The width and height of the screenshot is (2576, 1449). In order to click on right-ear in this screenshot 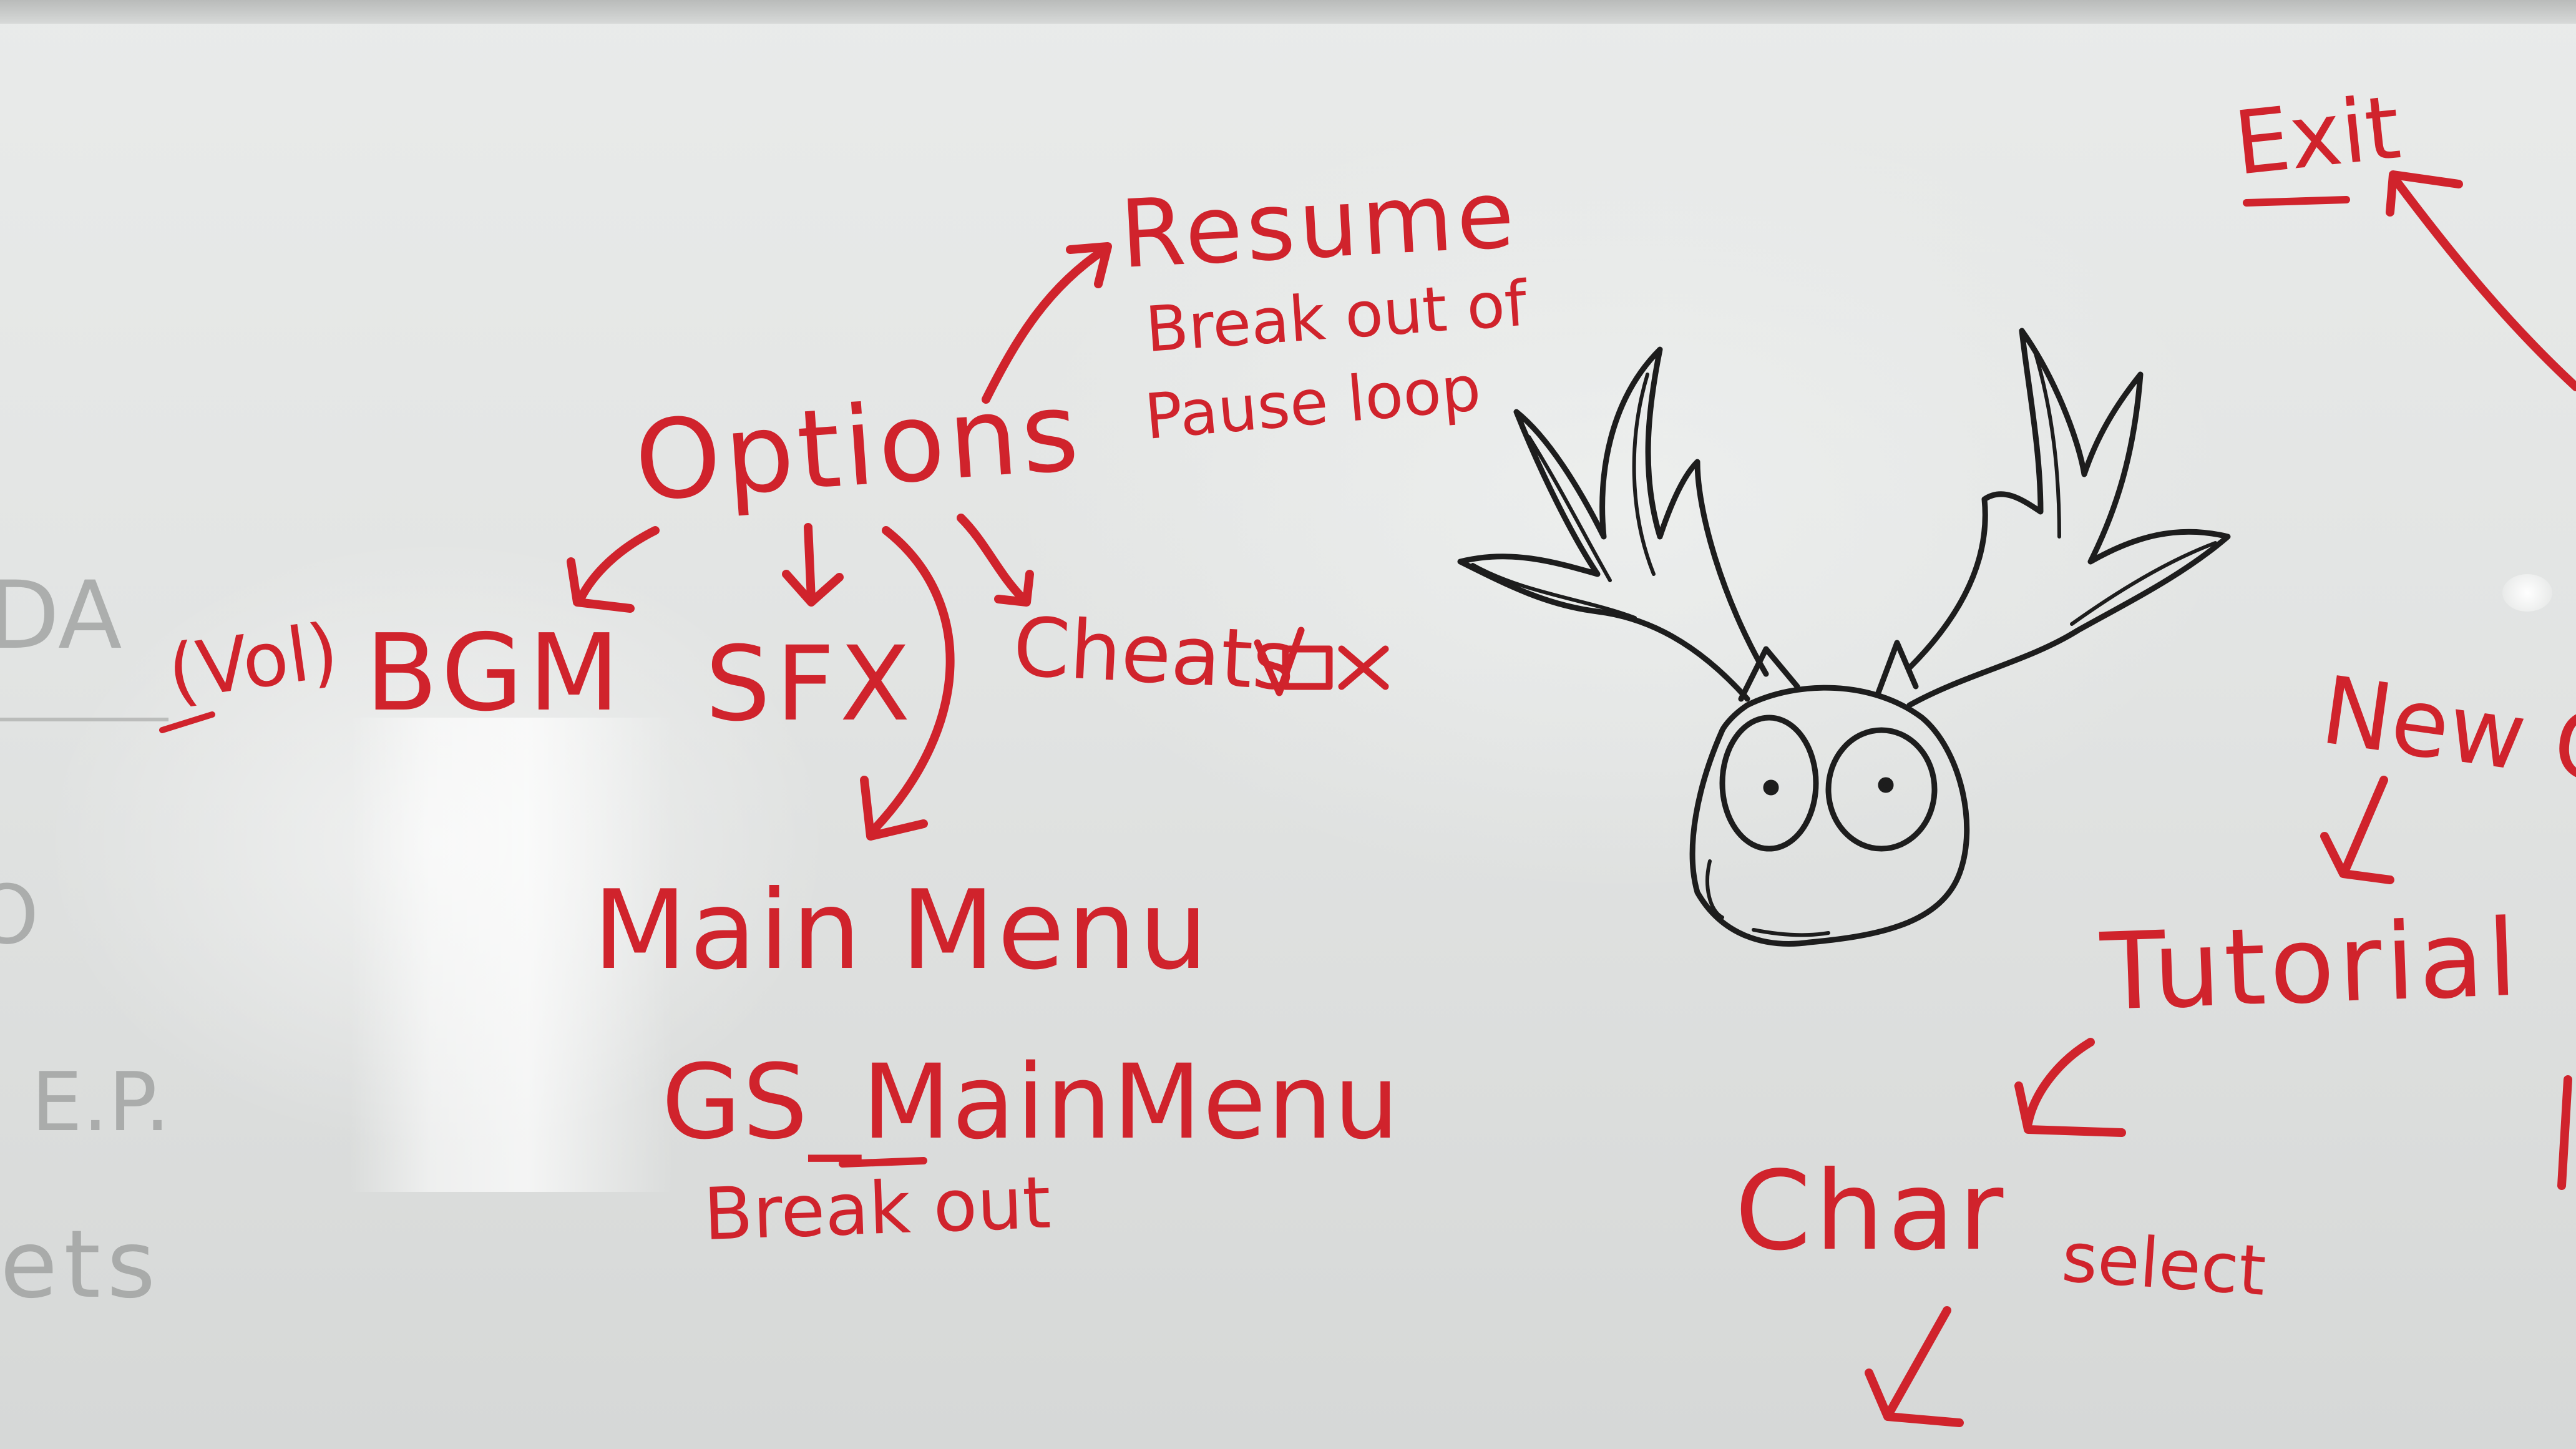, I will do `click(1897, 668)`.